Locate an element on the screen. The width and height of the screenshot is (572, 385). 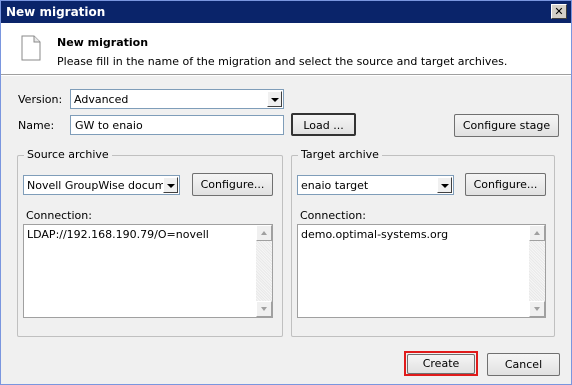
cancel-button-label: Cancel is located at coordinates (523, 364).